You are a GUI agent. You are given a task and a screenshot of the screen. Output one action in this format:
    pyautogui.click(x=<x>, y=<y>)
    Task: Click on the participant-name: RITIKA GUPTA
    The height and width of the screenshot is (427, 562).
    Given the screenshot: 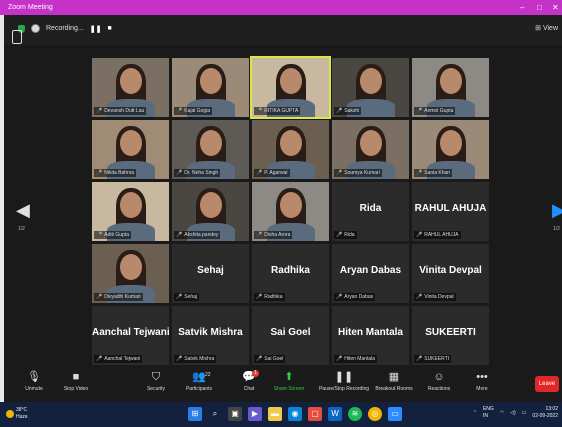 What is the action you would take?
    pyautogui.click(x=281, y=111)
    